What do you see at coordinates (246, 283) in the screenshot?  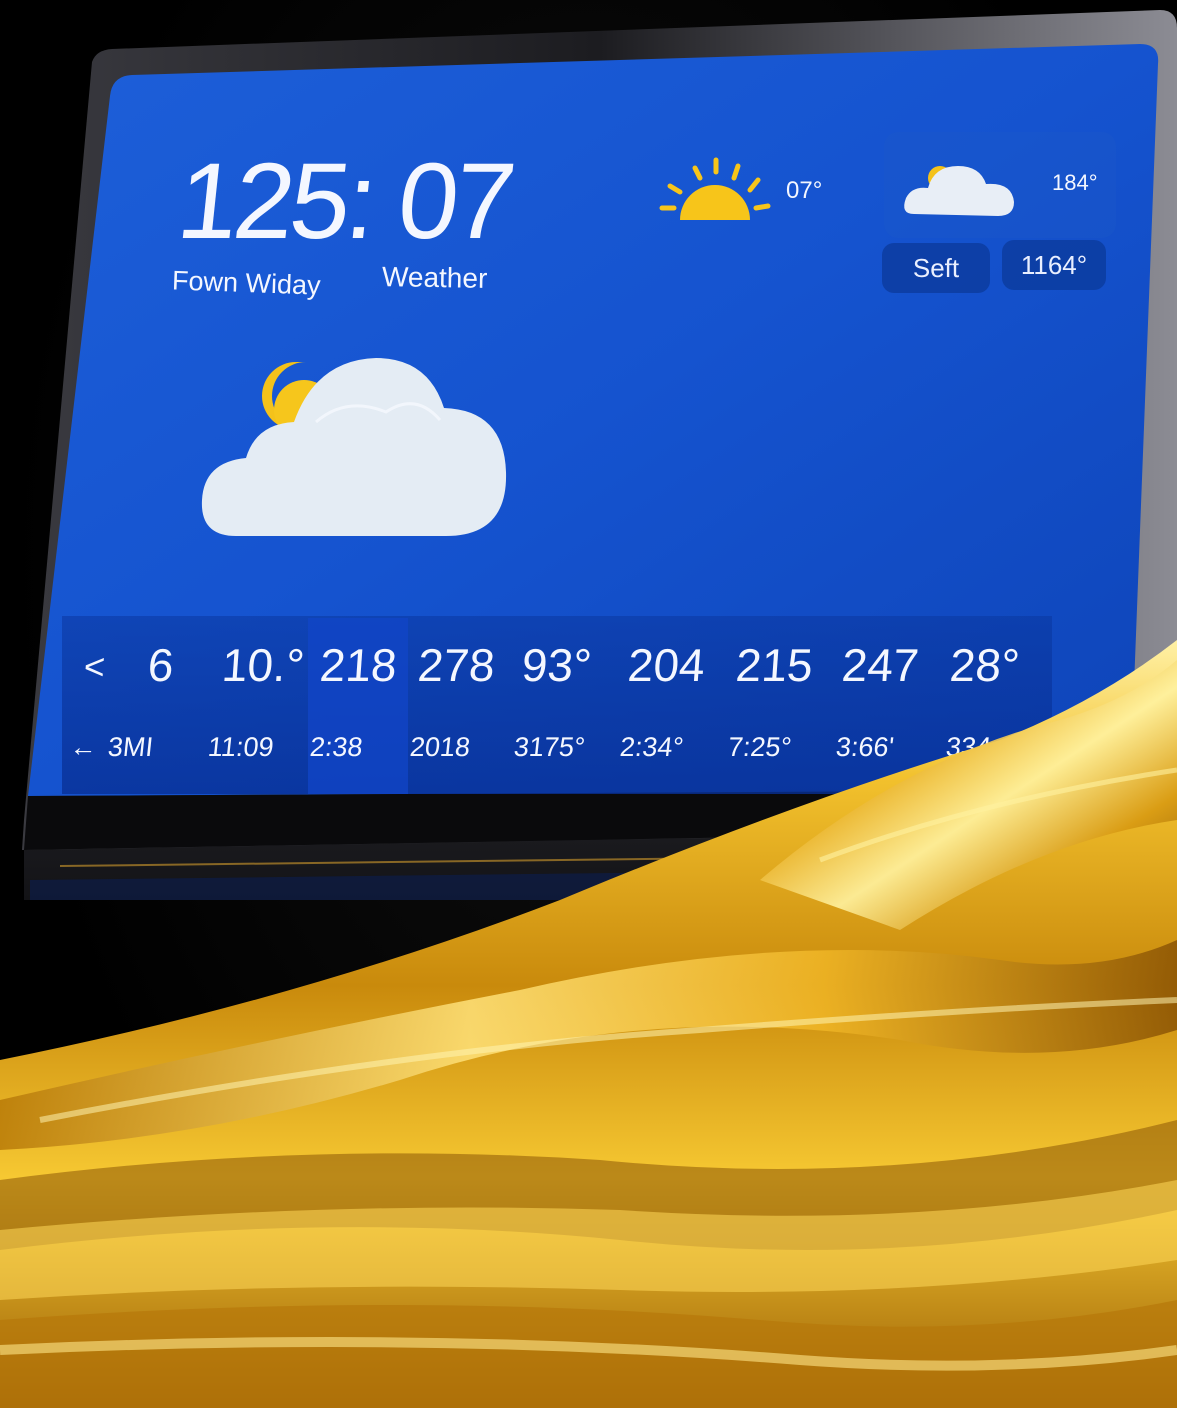 I see `clock-subtitle-left: Fown Widay` at bounding box center [246, 283].